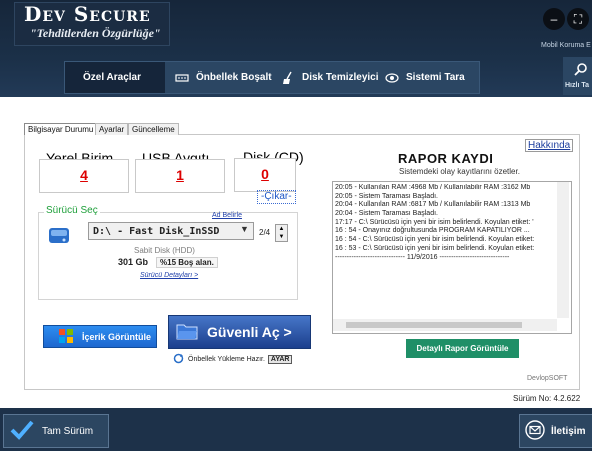 The height and width of the screenshot is (451, 592). I want to click on usb-device-count: 1, so click(180, 175).